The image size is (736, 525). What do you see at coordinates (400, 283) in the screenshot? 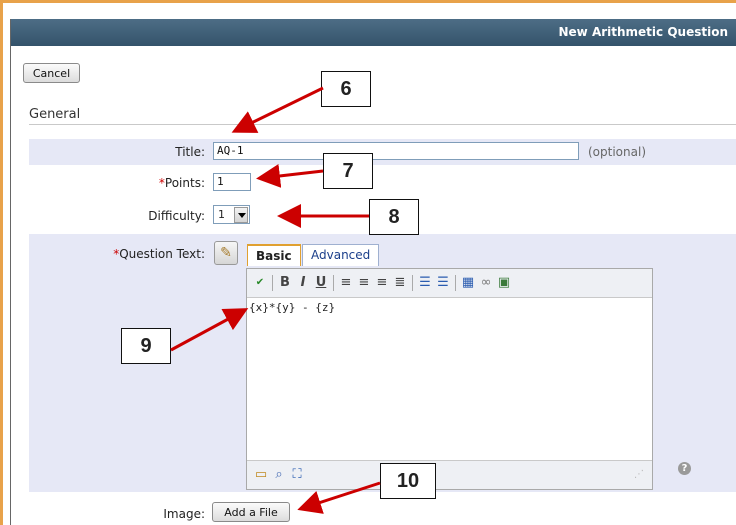
I see `justify-icon: ≣` at bounding box center [400, 283].